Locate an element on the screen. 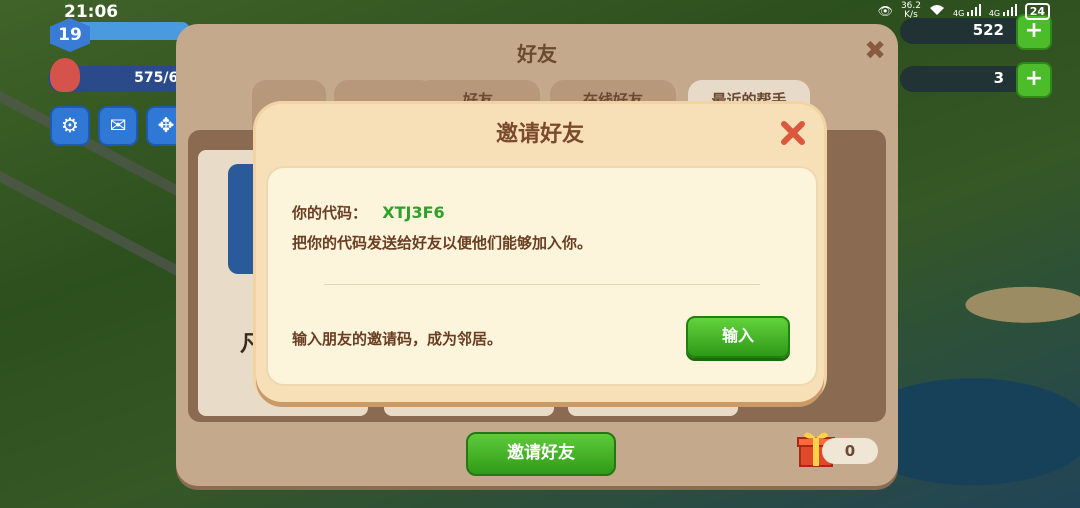  your-code-line: 你的代码： XTJ3F6 is located at coordinates (368, 212).